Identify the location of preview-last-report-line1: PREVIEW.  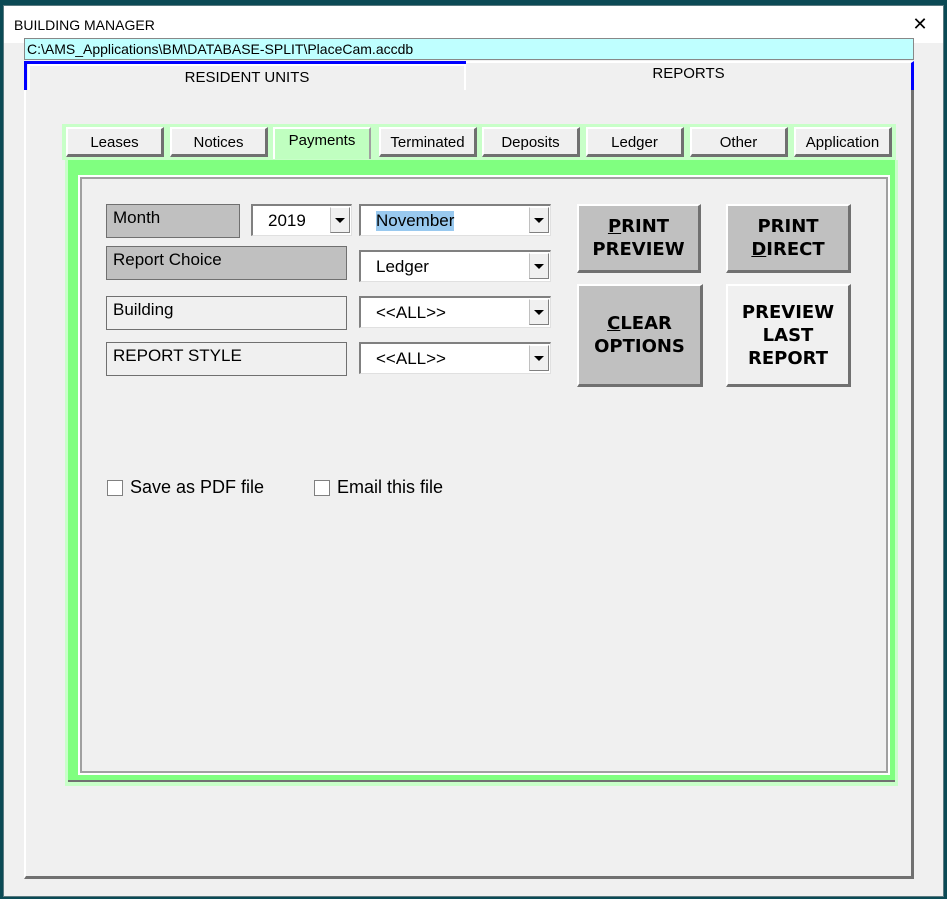
(788, 312).